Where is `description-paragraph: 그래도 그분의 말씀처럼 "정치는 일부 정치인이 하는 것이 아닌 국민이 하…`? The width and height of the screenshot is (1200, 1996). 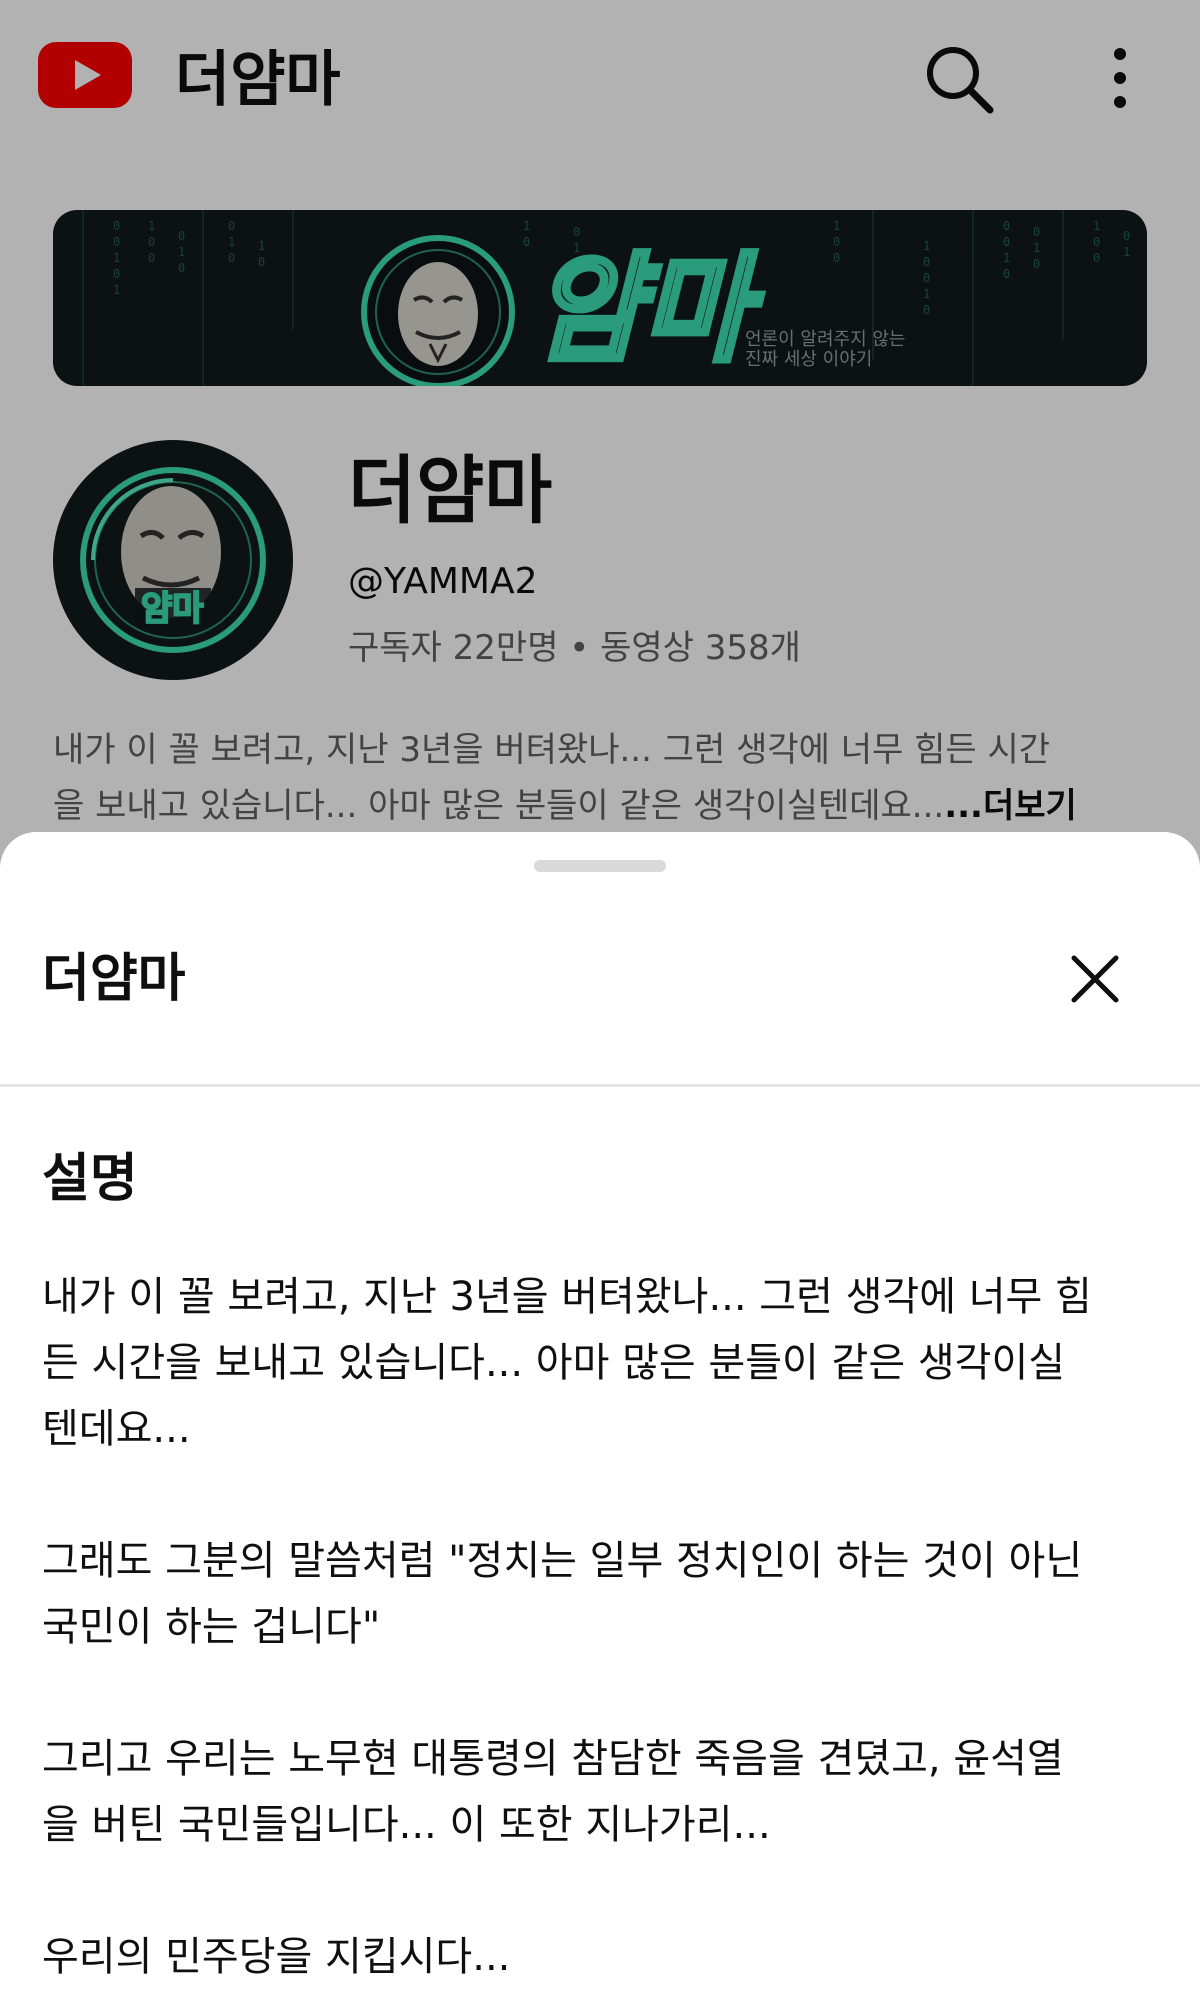
description-paragraph: 그래도 그분의 말씀처럼 "정치는 일부 정치인이 하는 것이 아닌 국민이 하… is located at coordinates (602, 1594).